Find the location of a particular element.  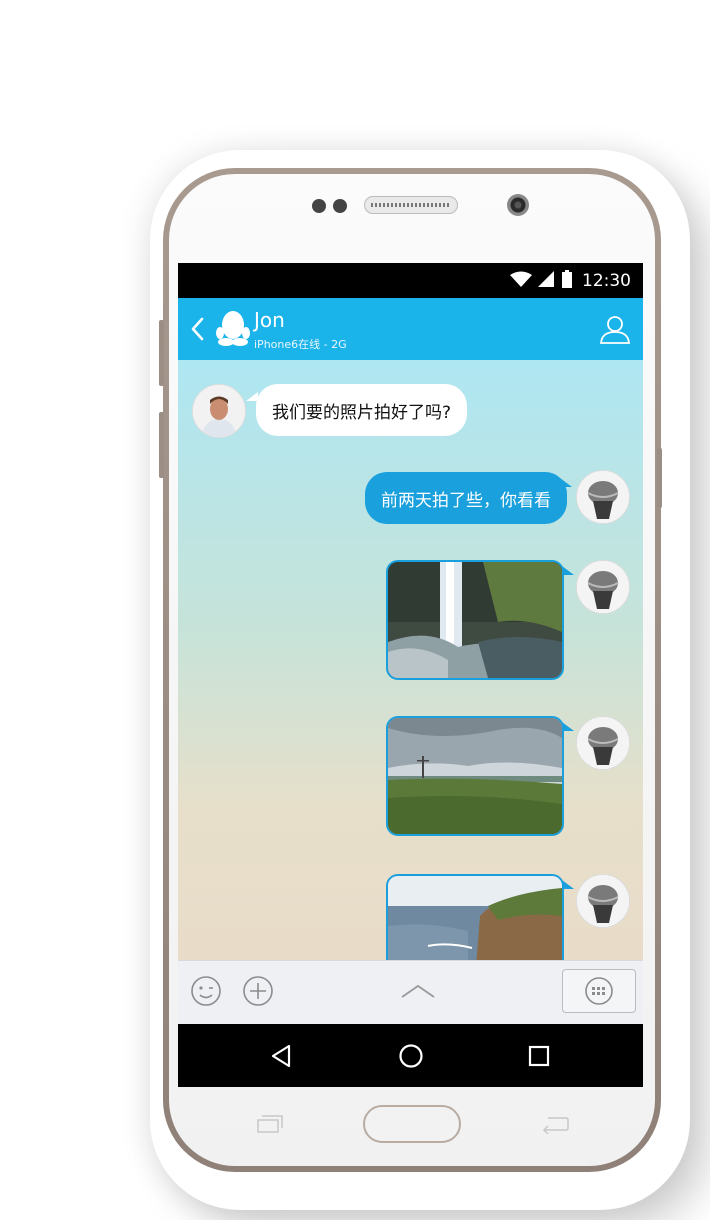

recent-apps-key-icon is located at coordinates (270, 1126).